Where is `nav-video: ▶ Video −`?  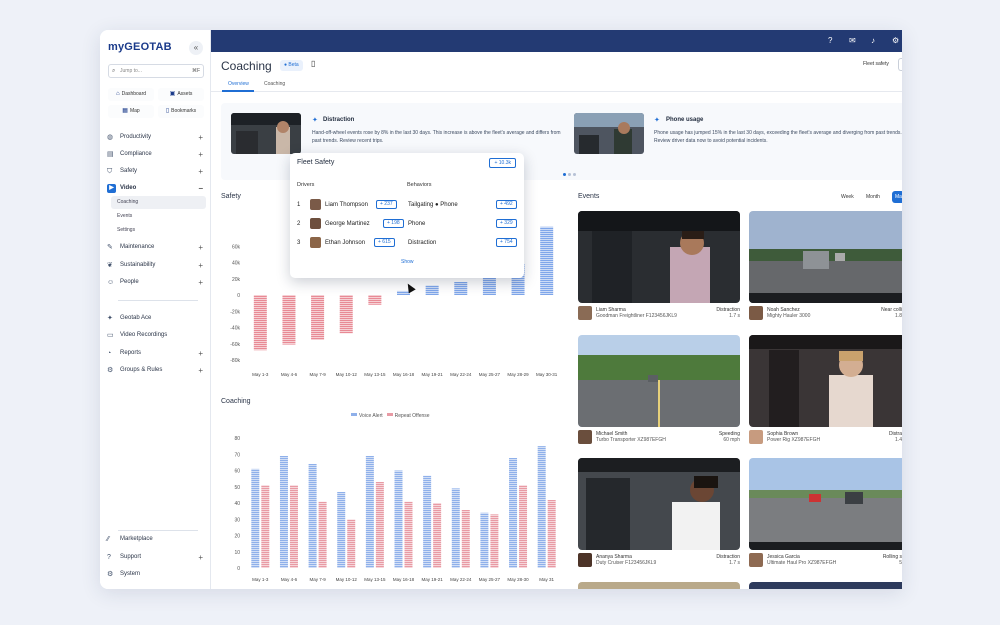 nav-video: ▶ Video − is located at coordinates (155, 188).